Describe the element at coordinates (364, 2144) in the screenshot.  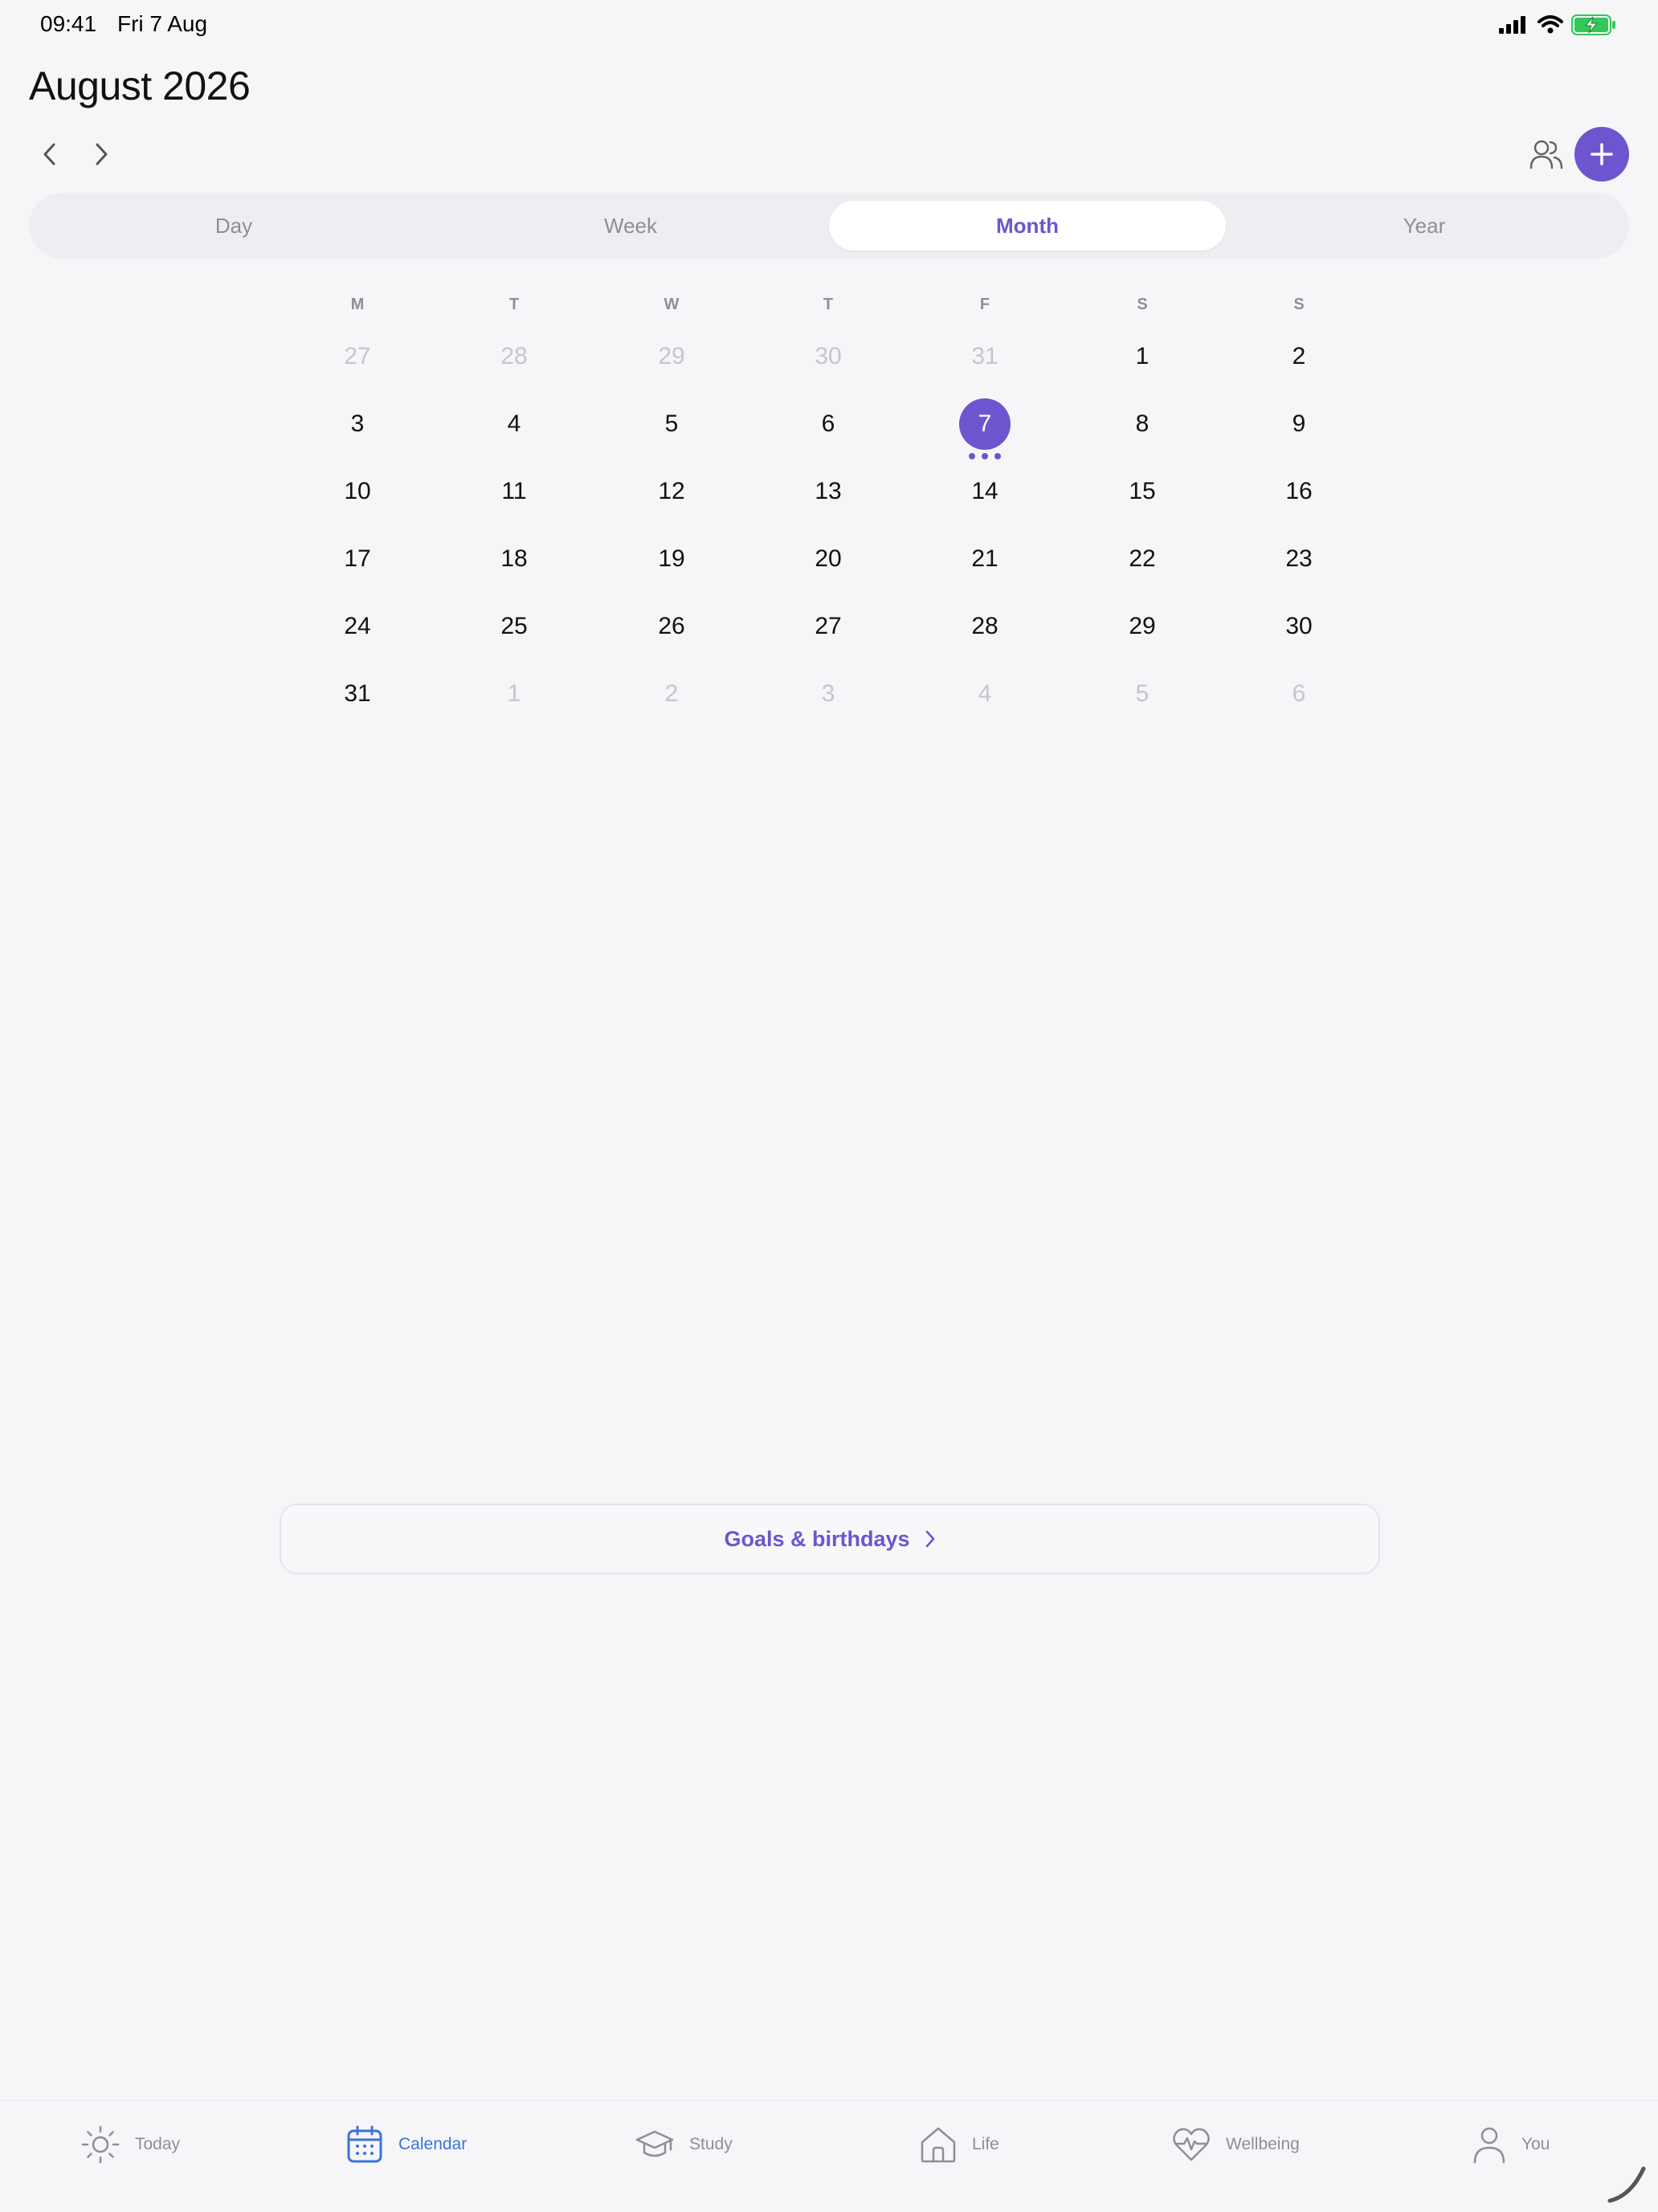
I see `calendar-icon` at that location.